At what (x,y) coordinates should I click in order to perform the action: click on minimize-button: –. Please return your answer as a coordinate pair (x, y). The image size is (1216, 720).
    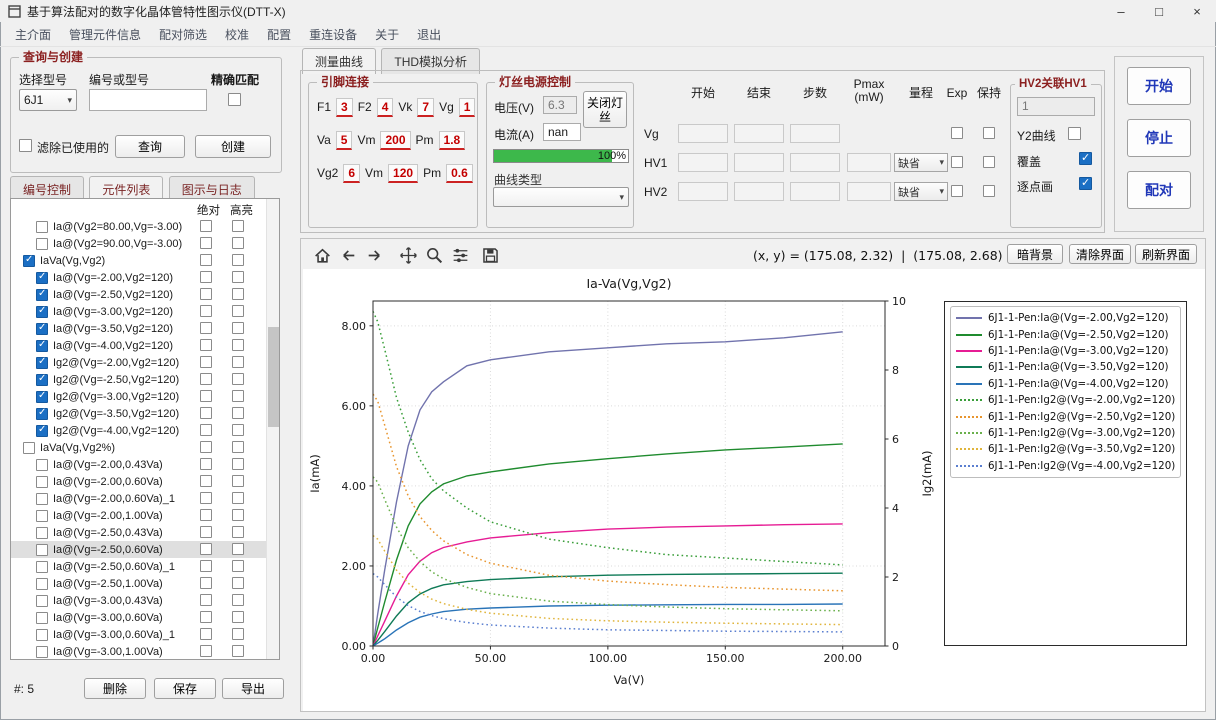
    Looking at the image, I should click on (1121, 11).